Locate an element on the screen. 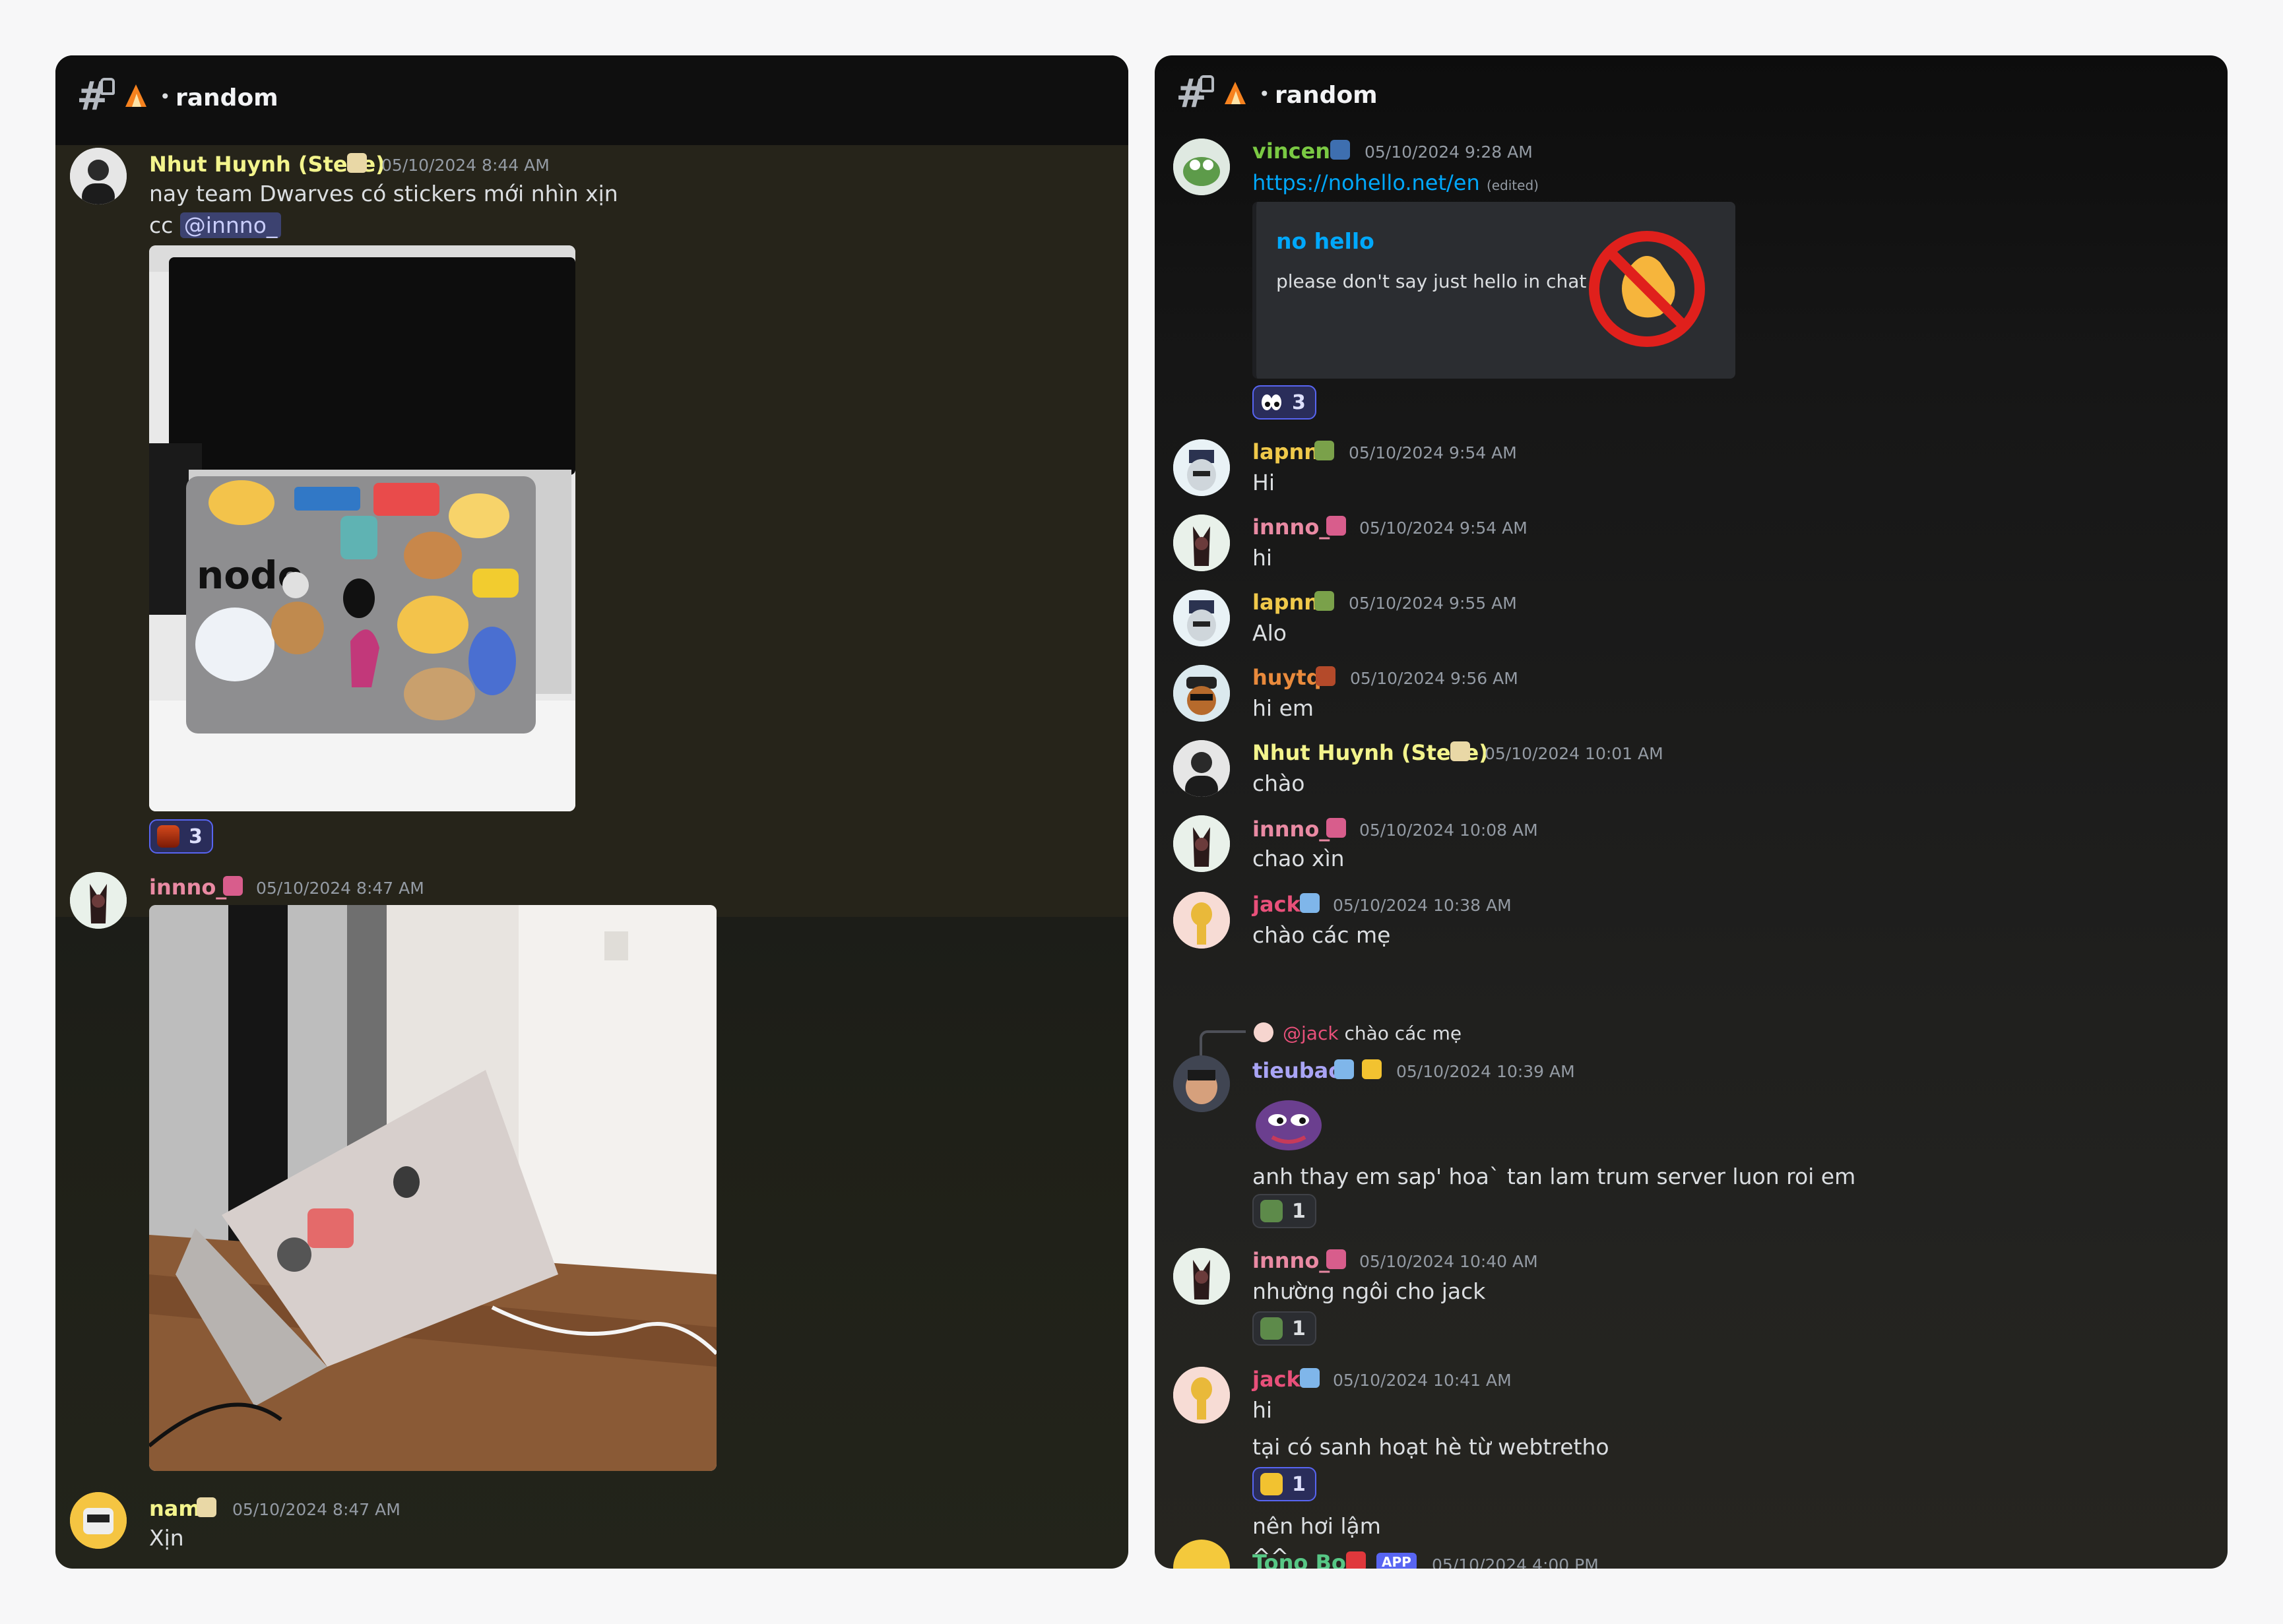 Image resolution: width=2283 pixels, height=1624 pixels. message-text: chao xìn is located at coordinates (1299, 858).